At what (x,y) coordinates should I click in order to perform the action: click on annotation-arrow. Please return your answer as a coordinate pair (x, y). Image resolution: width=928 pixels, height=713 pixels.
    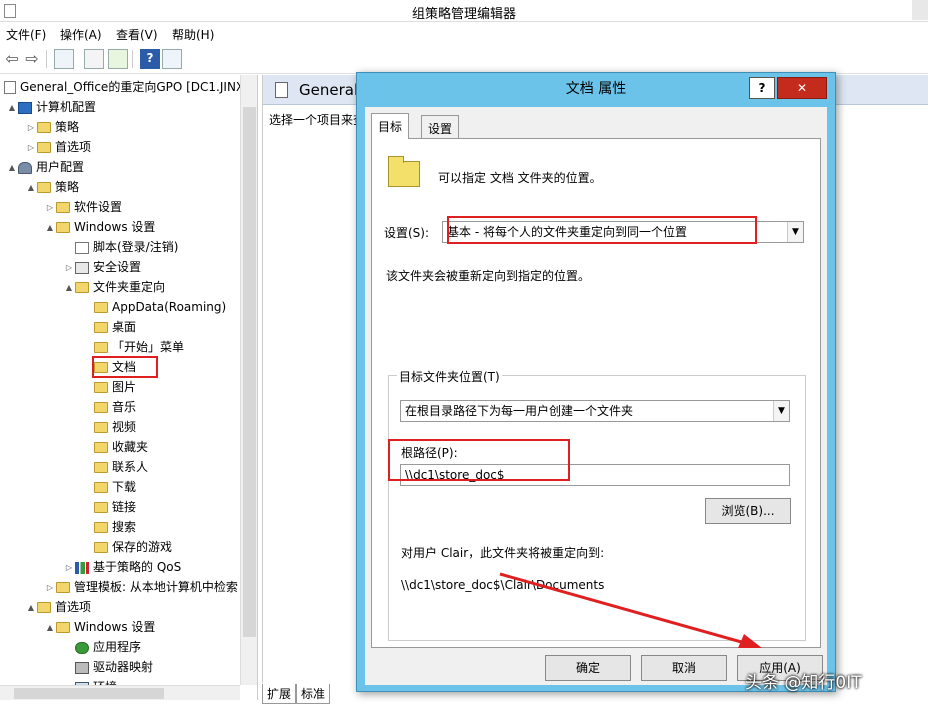
    Looking at the image, I should click on (630, 610).